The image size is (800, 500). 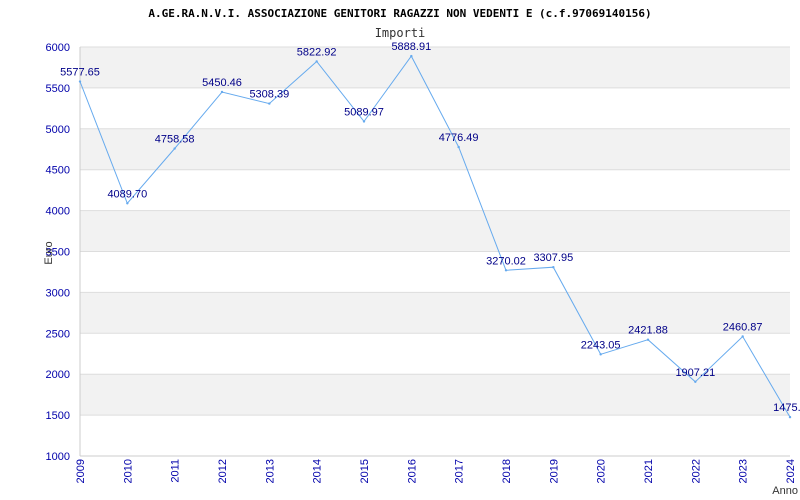 What do you see at coordinates (364, 112) in the screenshot?
I see `data-label: 5089.97` at bounding box center [364, 112].